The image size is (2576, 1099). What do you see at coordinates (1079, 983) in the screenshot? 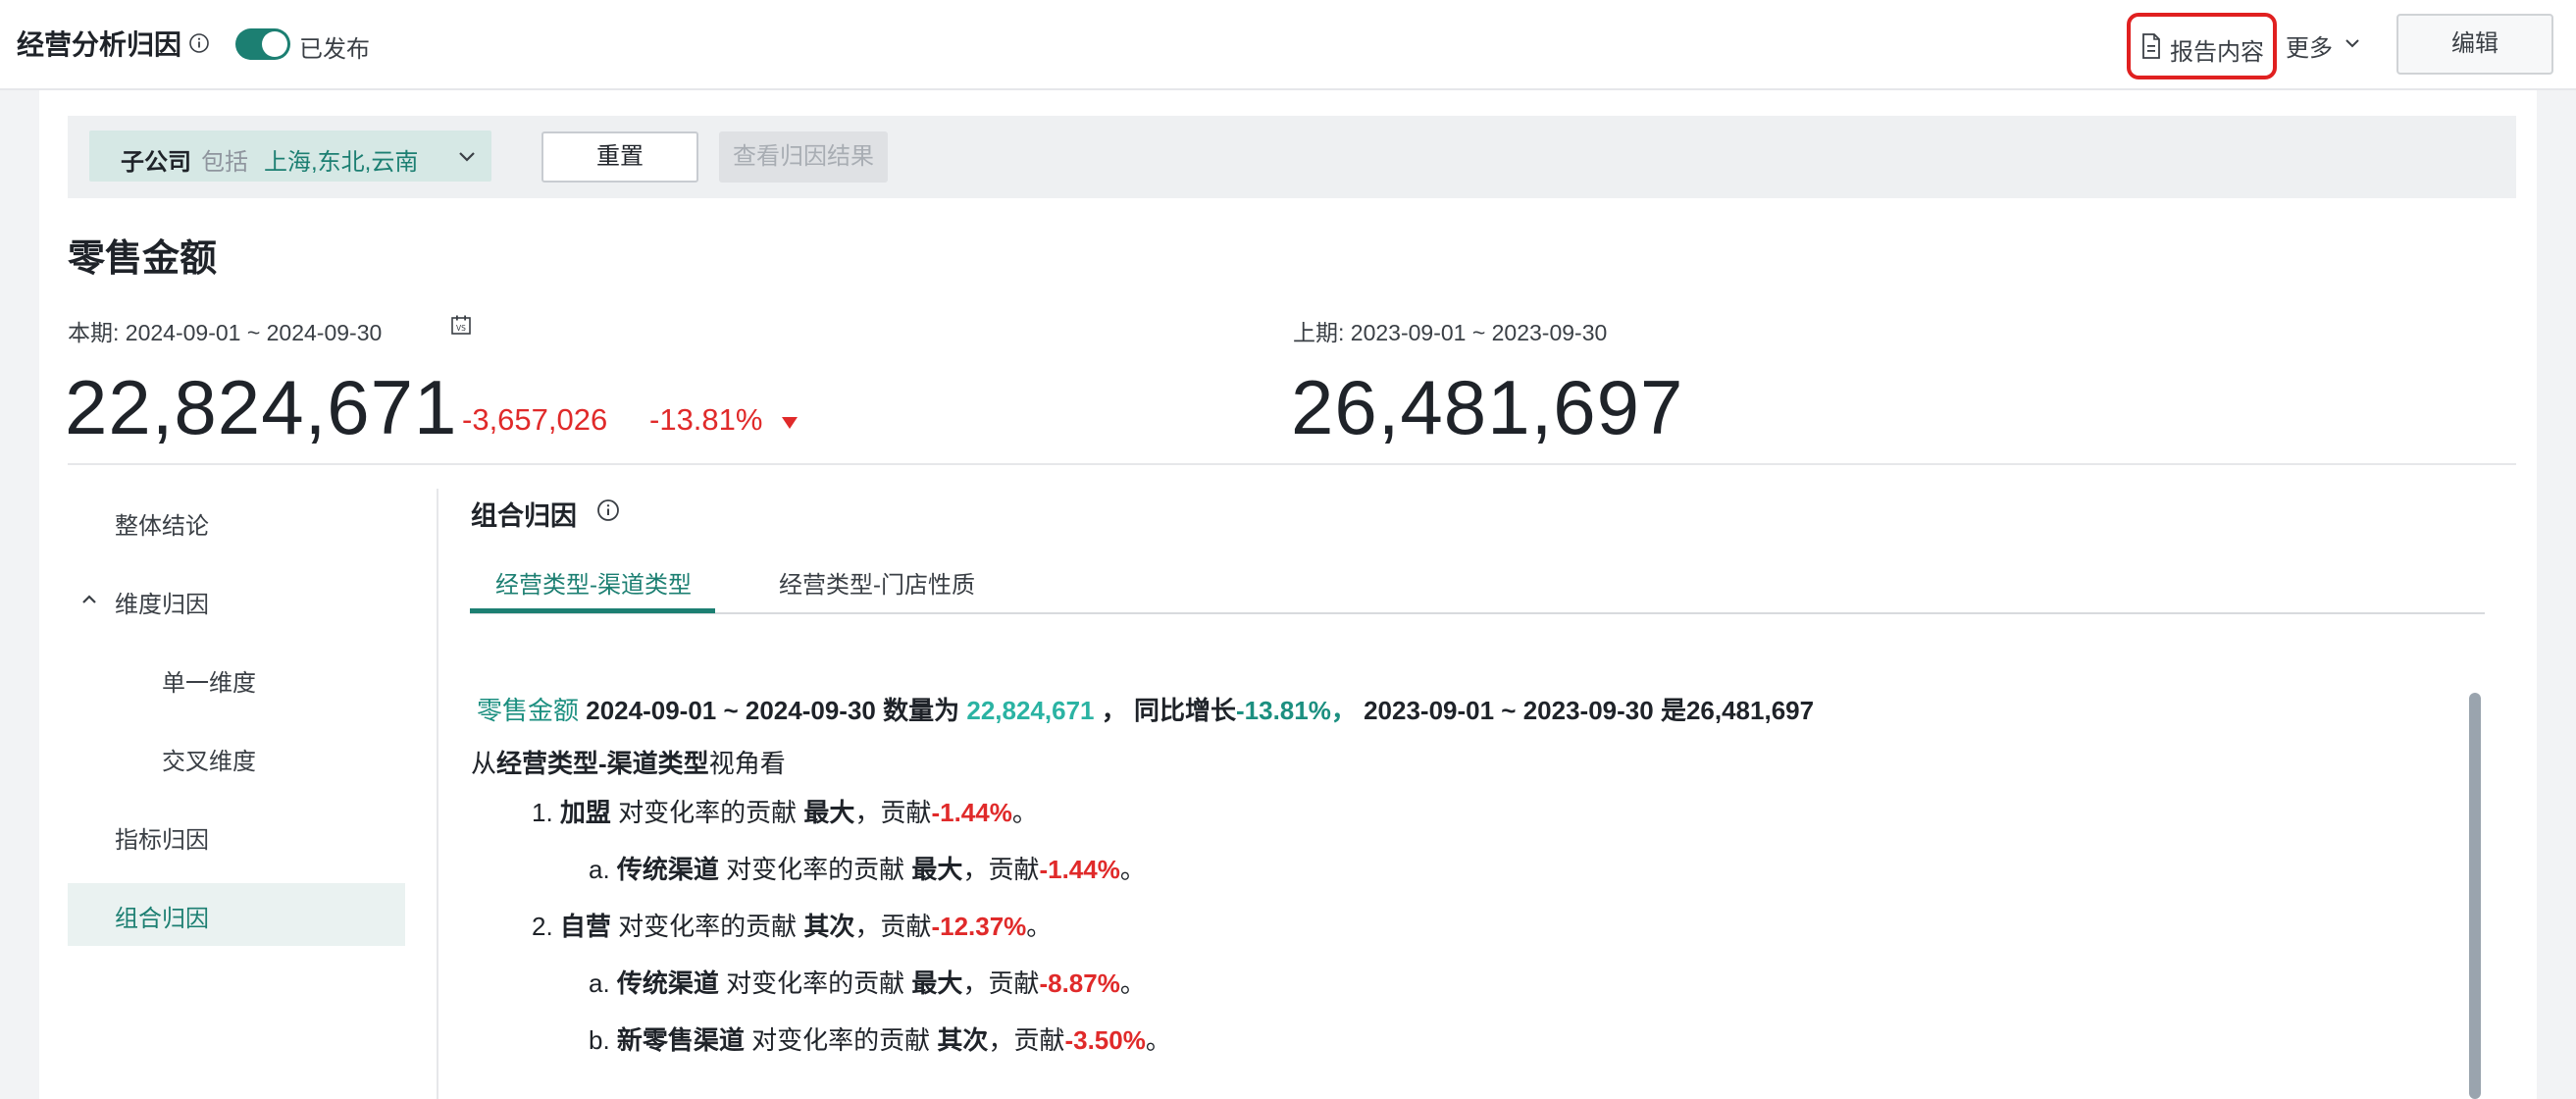
I see `item-value: -8.87%` at bounding box center [1079, 983].